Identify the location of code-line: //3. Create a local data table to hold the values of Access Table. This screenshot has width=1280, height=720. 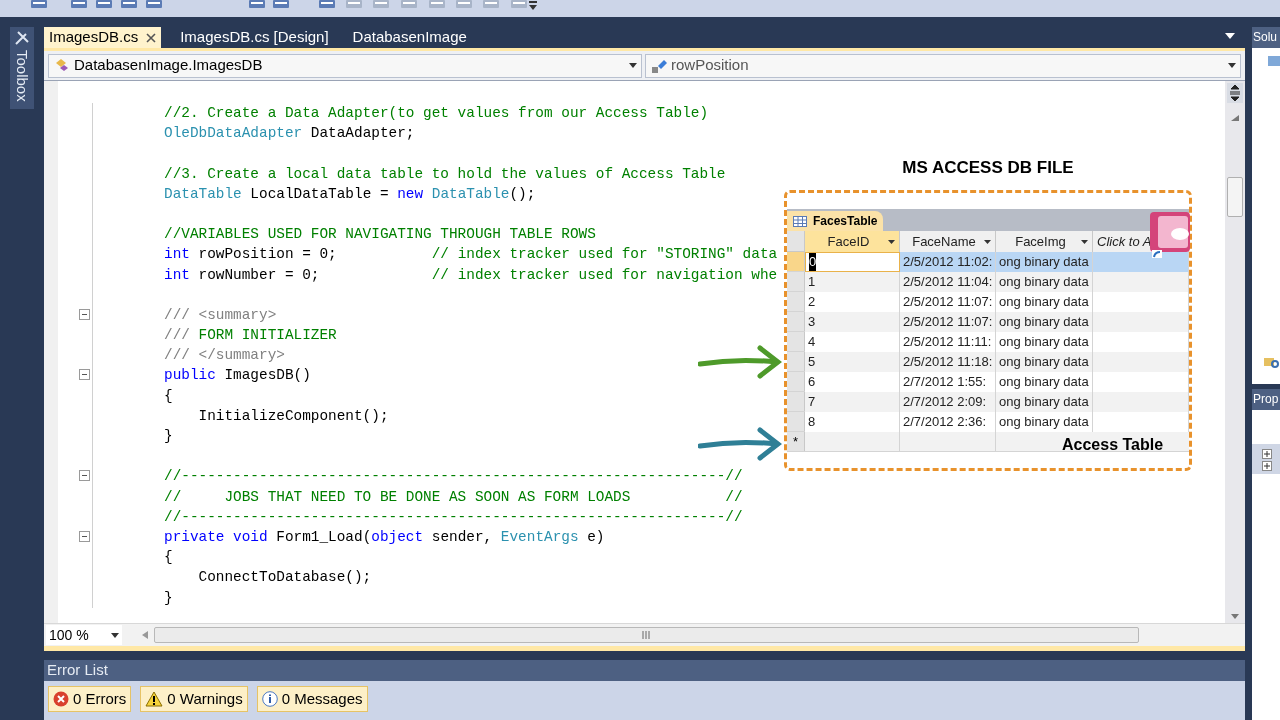
(445, 174).